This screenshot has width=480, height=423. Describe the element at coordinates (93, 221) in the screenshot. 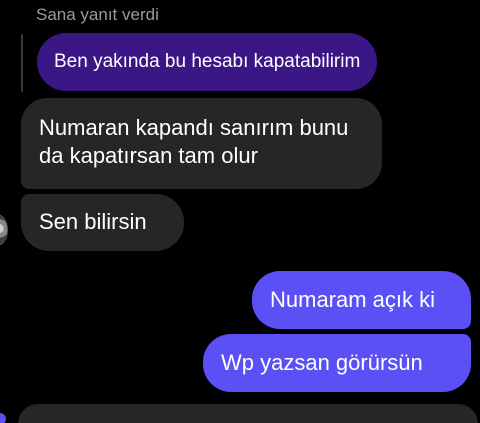

I see `message-line: Sen bilirsin` at that location.